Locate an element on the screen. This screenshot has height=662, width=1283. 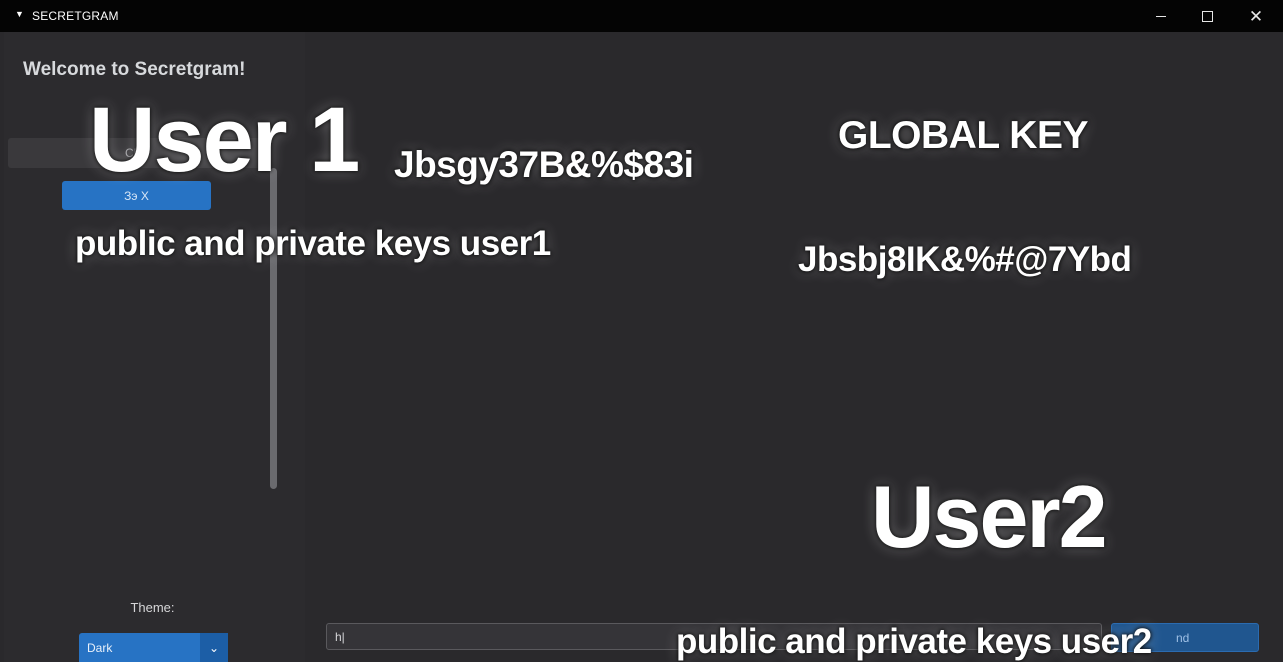
send-button-label: nd is located at coordinates (1183, 638).